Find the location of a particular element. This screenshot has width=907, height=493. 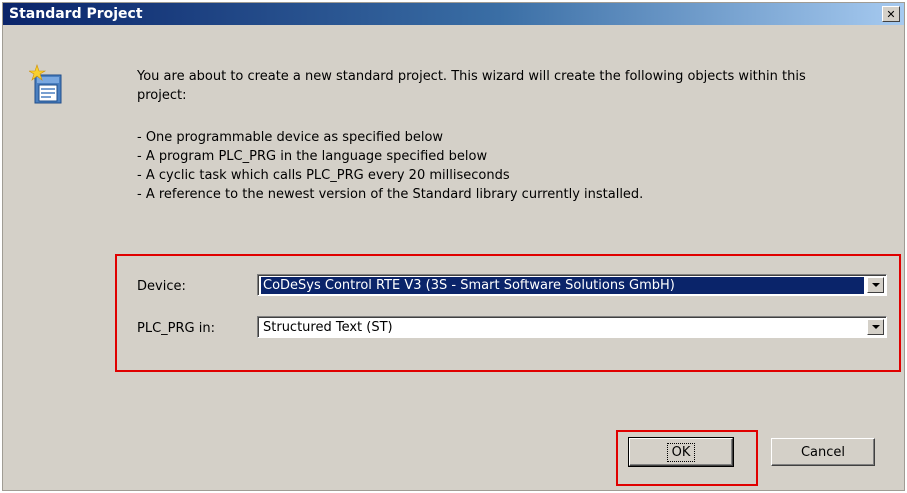

title-bar: Standard Project ✕ is located at coordinates (453, 14).